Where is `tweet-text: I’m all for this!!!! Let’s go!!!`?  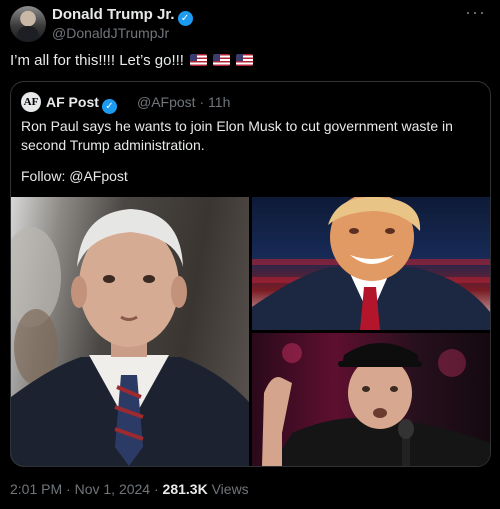 tweet-text: I’m all for this!!!! Let’s go!!! is located at coordinates (132, 60).